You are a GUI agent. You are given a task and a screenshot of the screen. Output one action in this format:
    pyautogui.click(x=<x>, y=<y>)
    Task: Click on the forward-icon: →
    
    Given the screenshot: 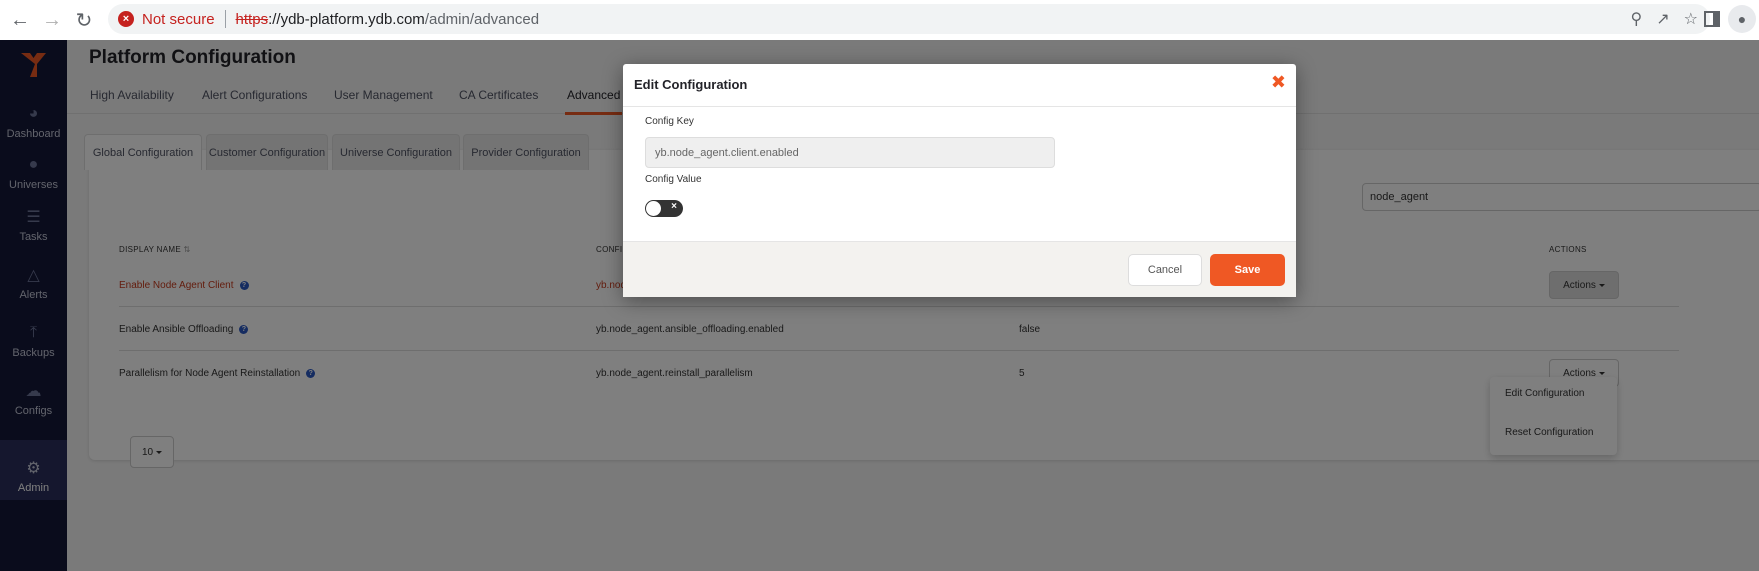 What is the action you would take?
    pyautogui.click(x=52, y=20)
    